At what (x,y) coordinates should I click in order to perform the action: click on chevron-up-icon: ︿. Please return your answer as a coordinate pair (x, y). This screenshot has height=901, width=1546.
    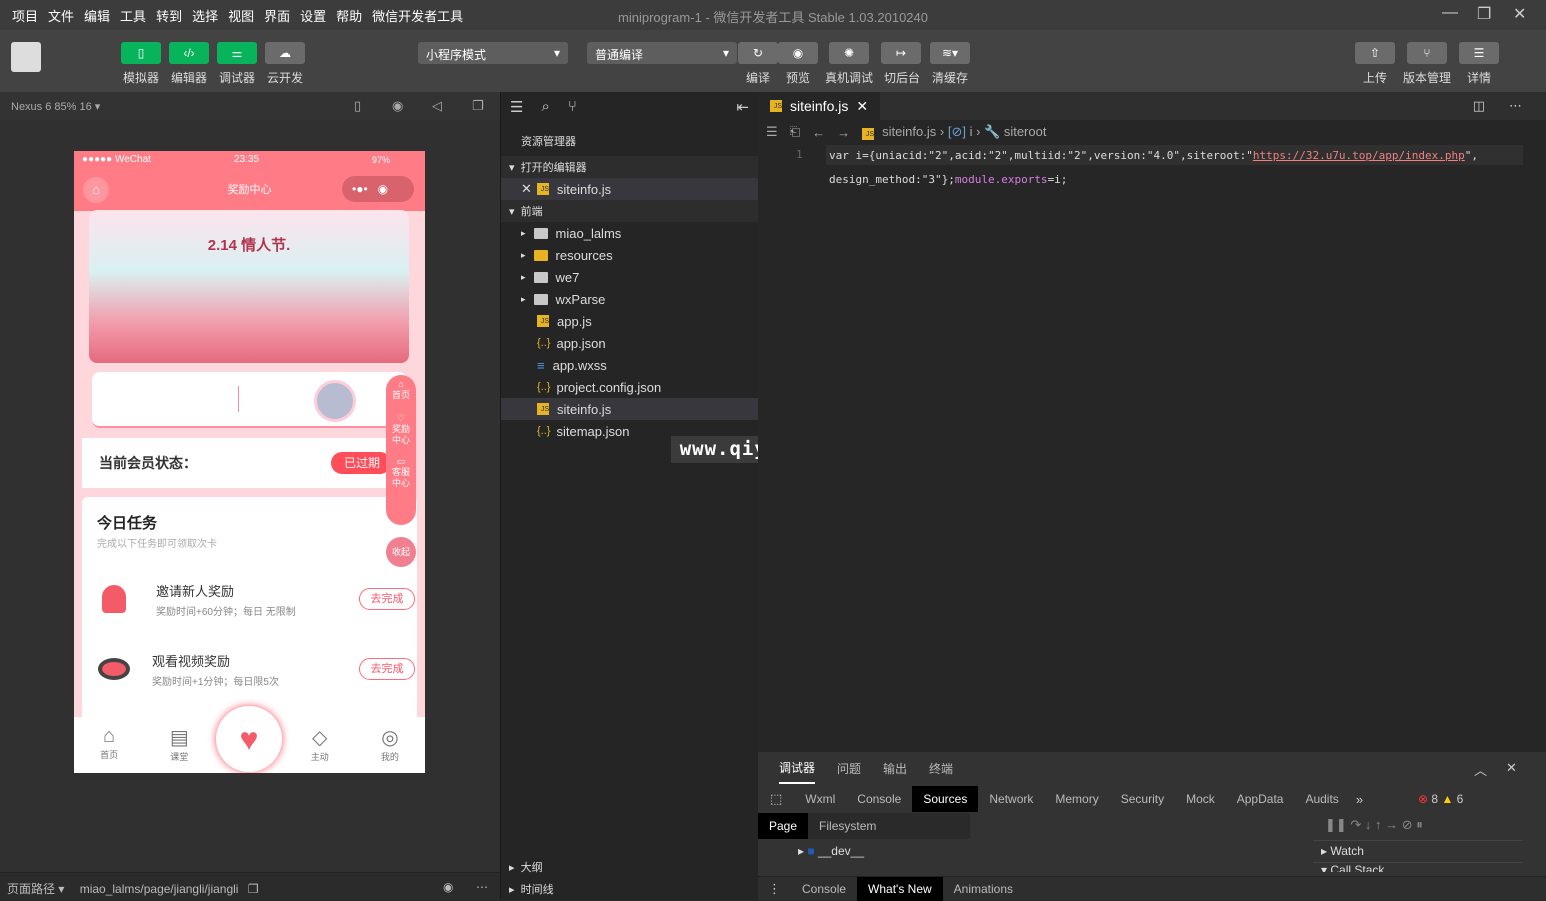
    Looking at the image, I should click on (1480, 769).